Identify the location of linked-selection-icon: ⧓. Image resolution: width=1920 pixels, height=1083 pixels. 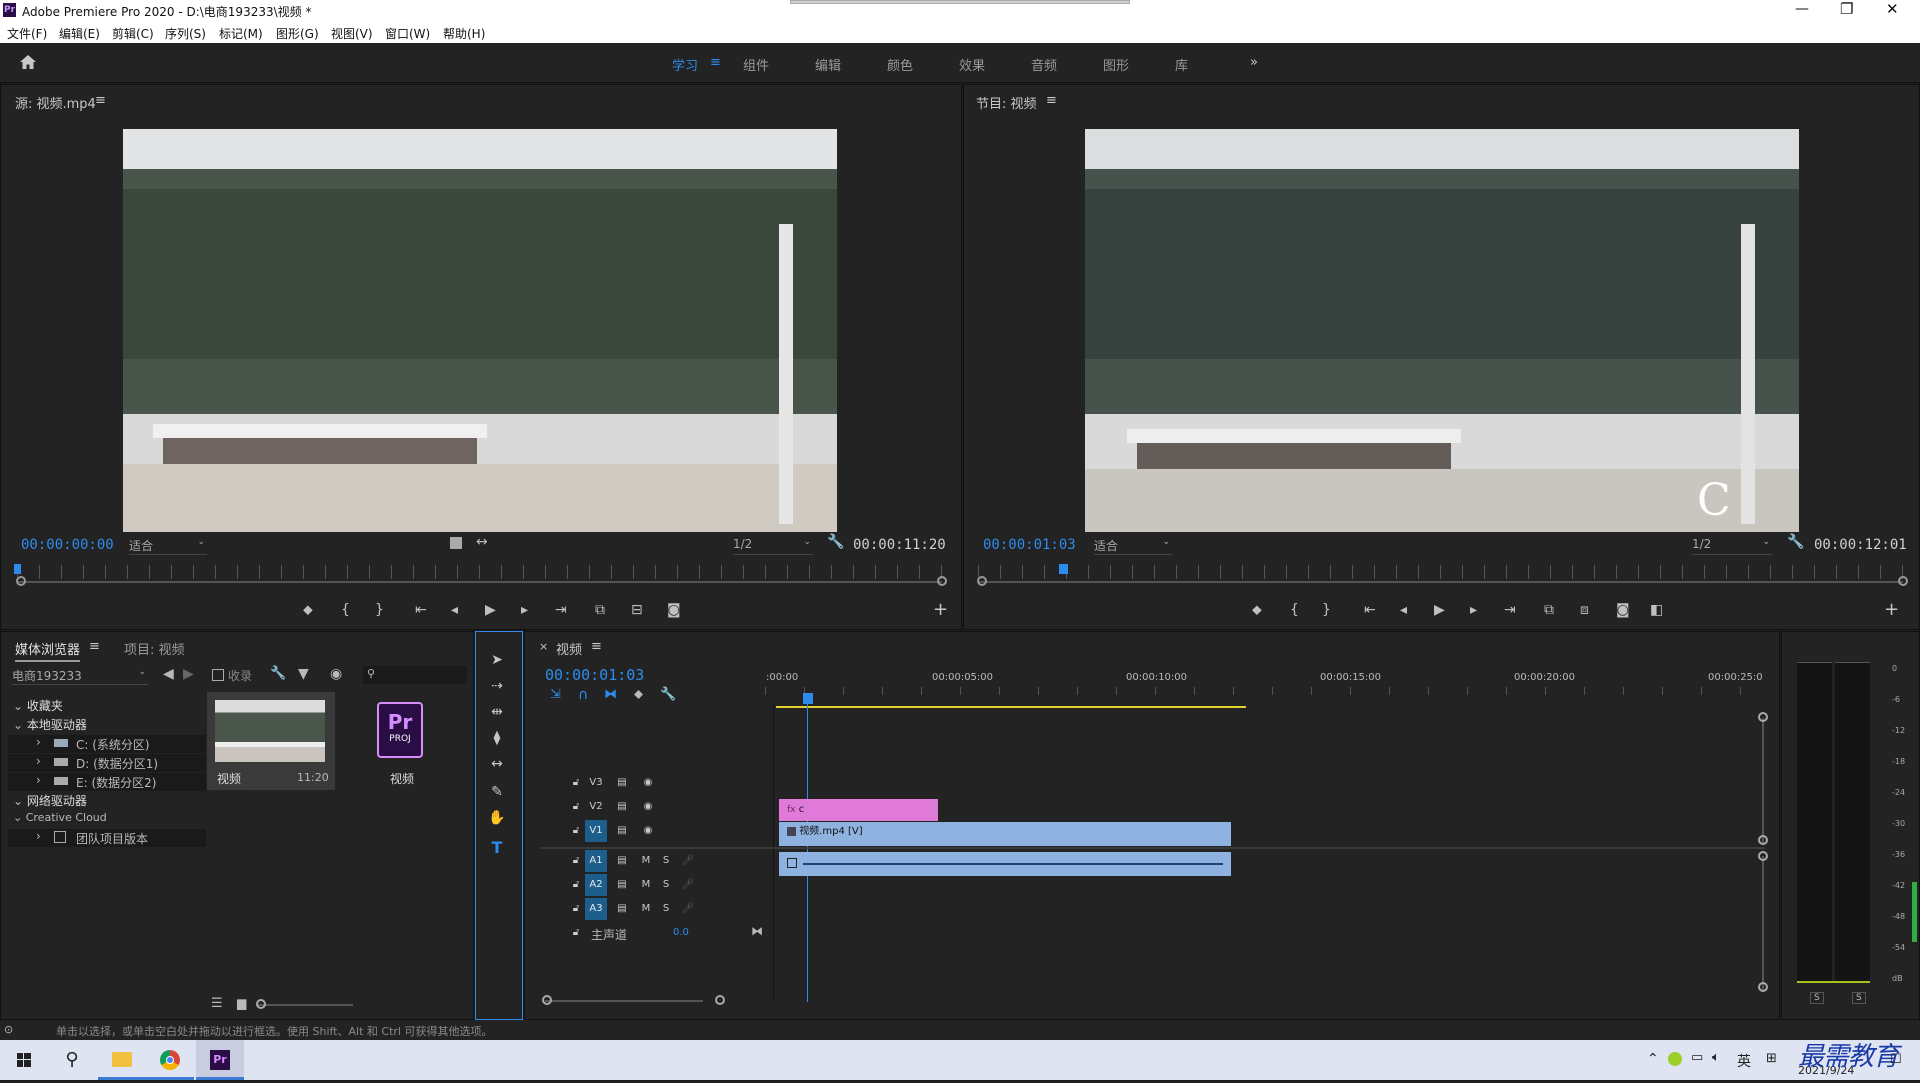
(610, 694).